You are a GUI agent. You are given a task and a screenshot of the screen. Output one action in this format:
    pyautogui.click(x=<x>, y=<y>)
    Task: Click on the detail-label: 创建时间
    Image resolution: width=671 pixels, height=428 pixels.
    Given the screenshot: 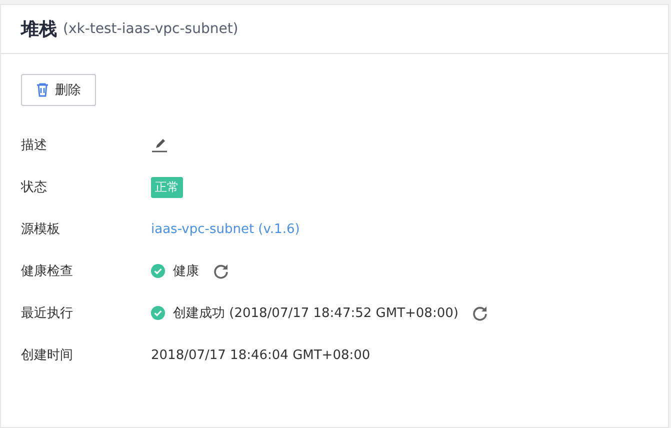 What is the action you would take?
    pyautogui.click(x=47, y=355)
    